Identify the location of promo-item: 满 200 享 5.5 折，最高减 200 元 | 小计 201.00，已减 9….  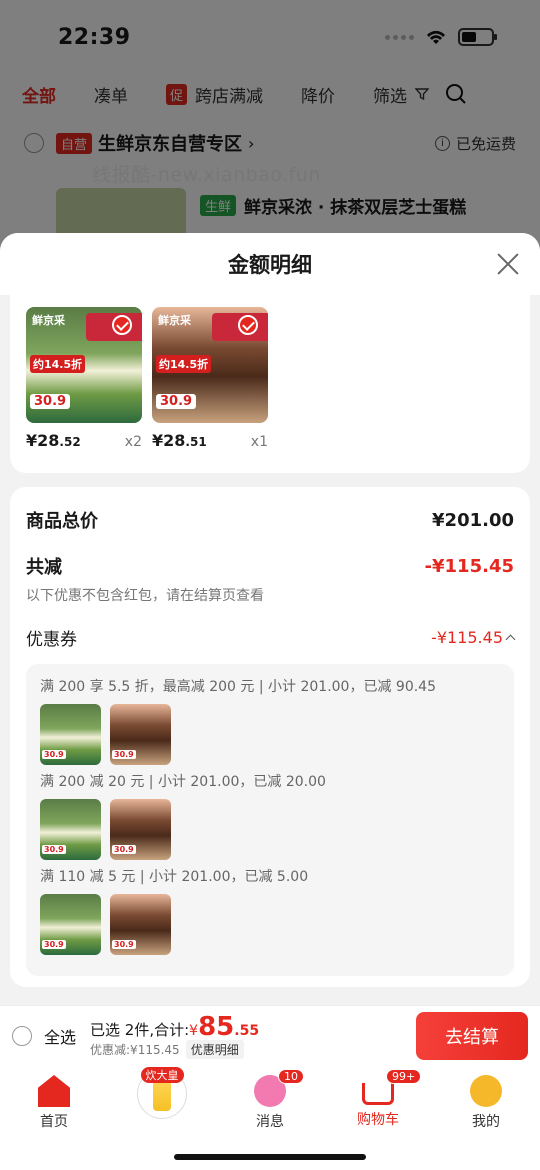
(270, 720).